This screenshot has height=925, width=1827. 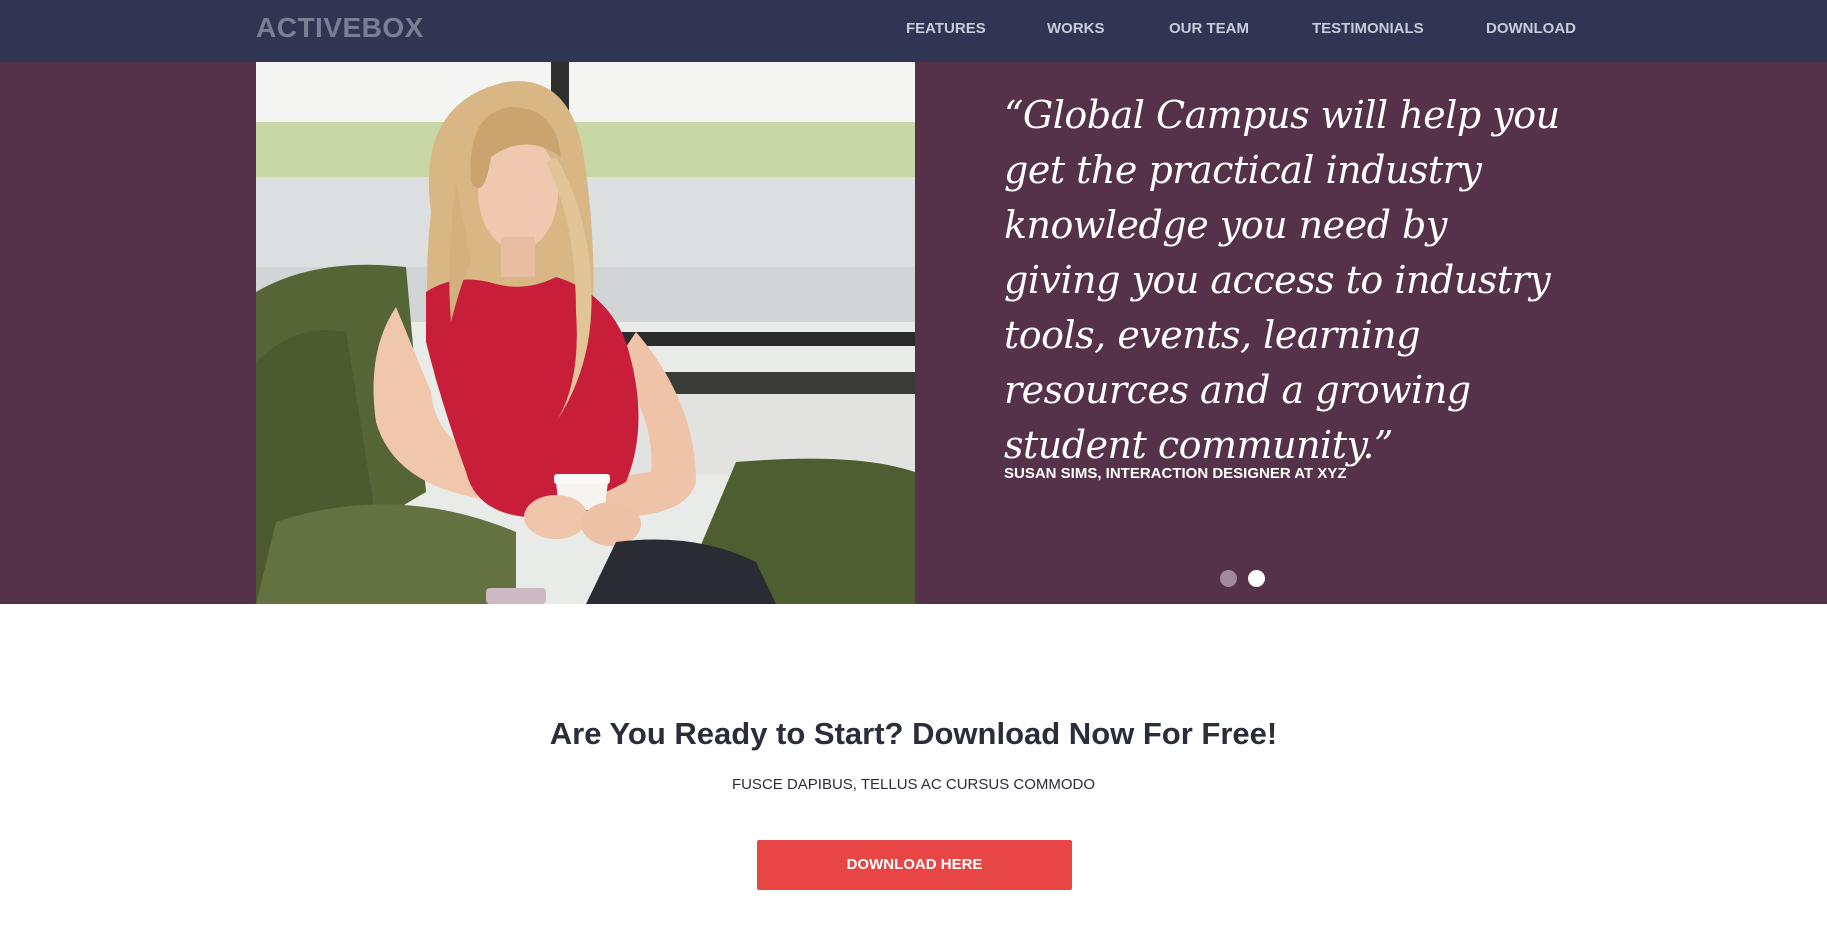 I want to click on slider-pagination, so click(x=1250, y=580).